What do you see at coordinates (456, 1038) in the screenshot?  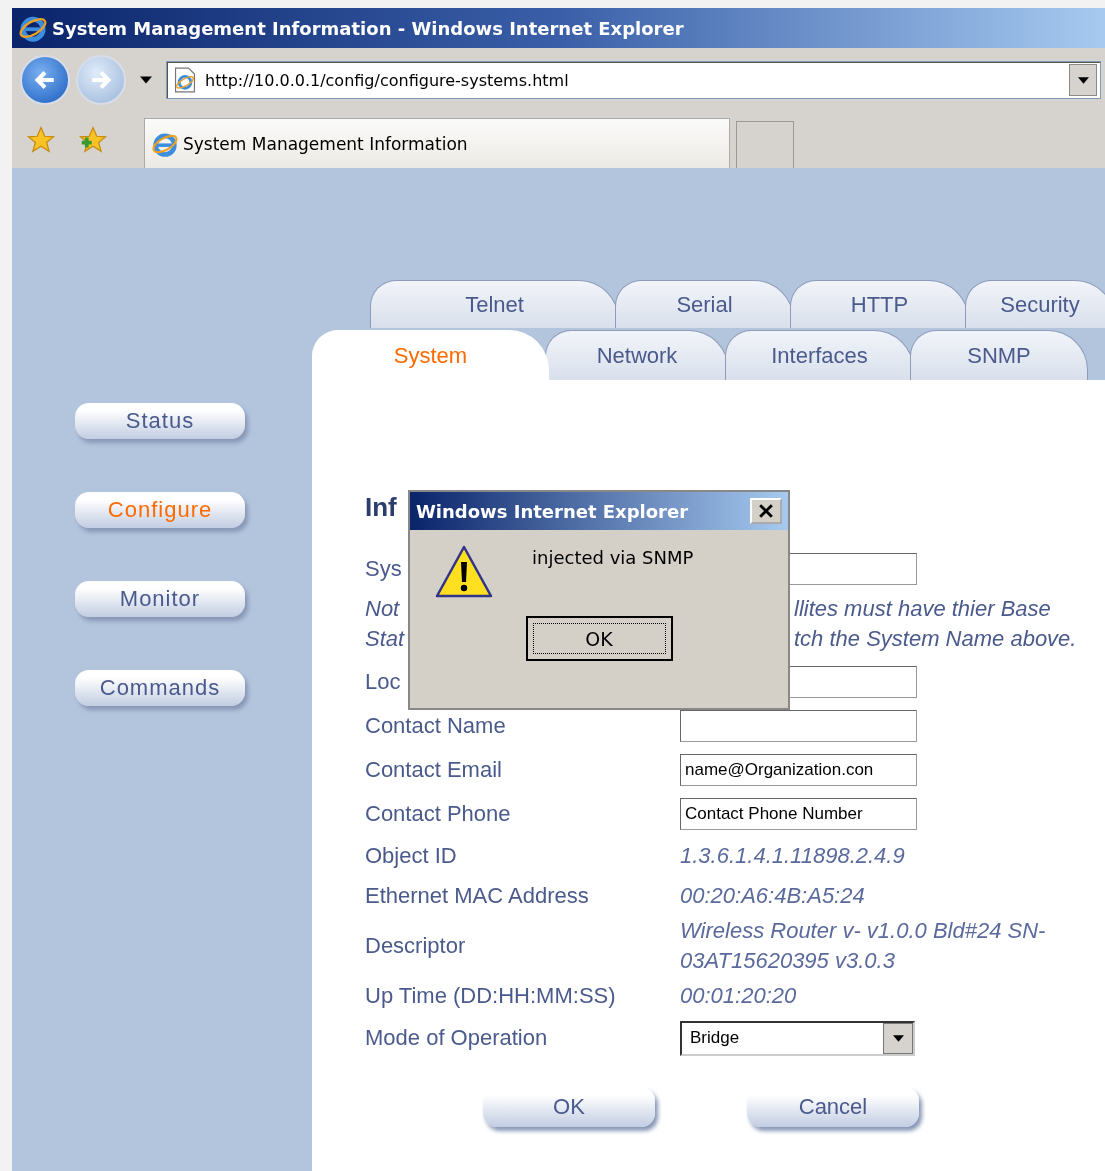 I see `field-label: Mode of Operation` at bounding box center [456, 1038].